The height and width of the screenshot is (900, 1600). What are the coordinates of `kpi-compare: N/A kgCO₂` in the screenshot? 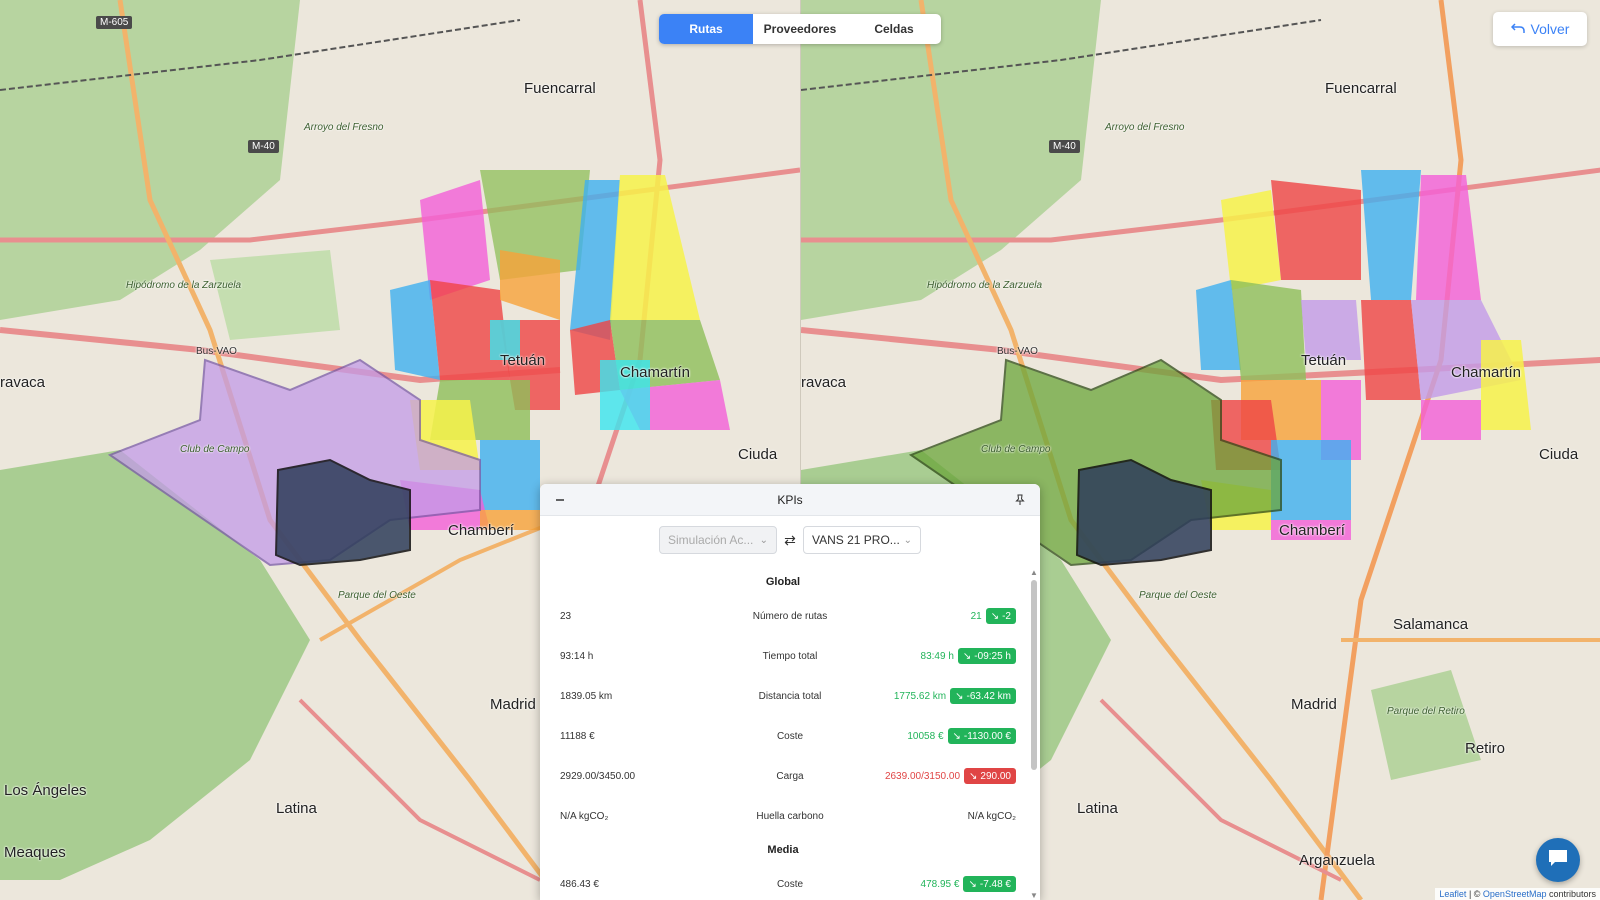 It's located at (938, 816).